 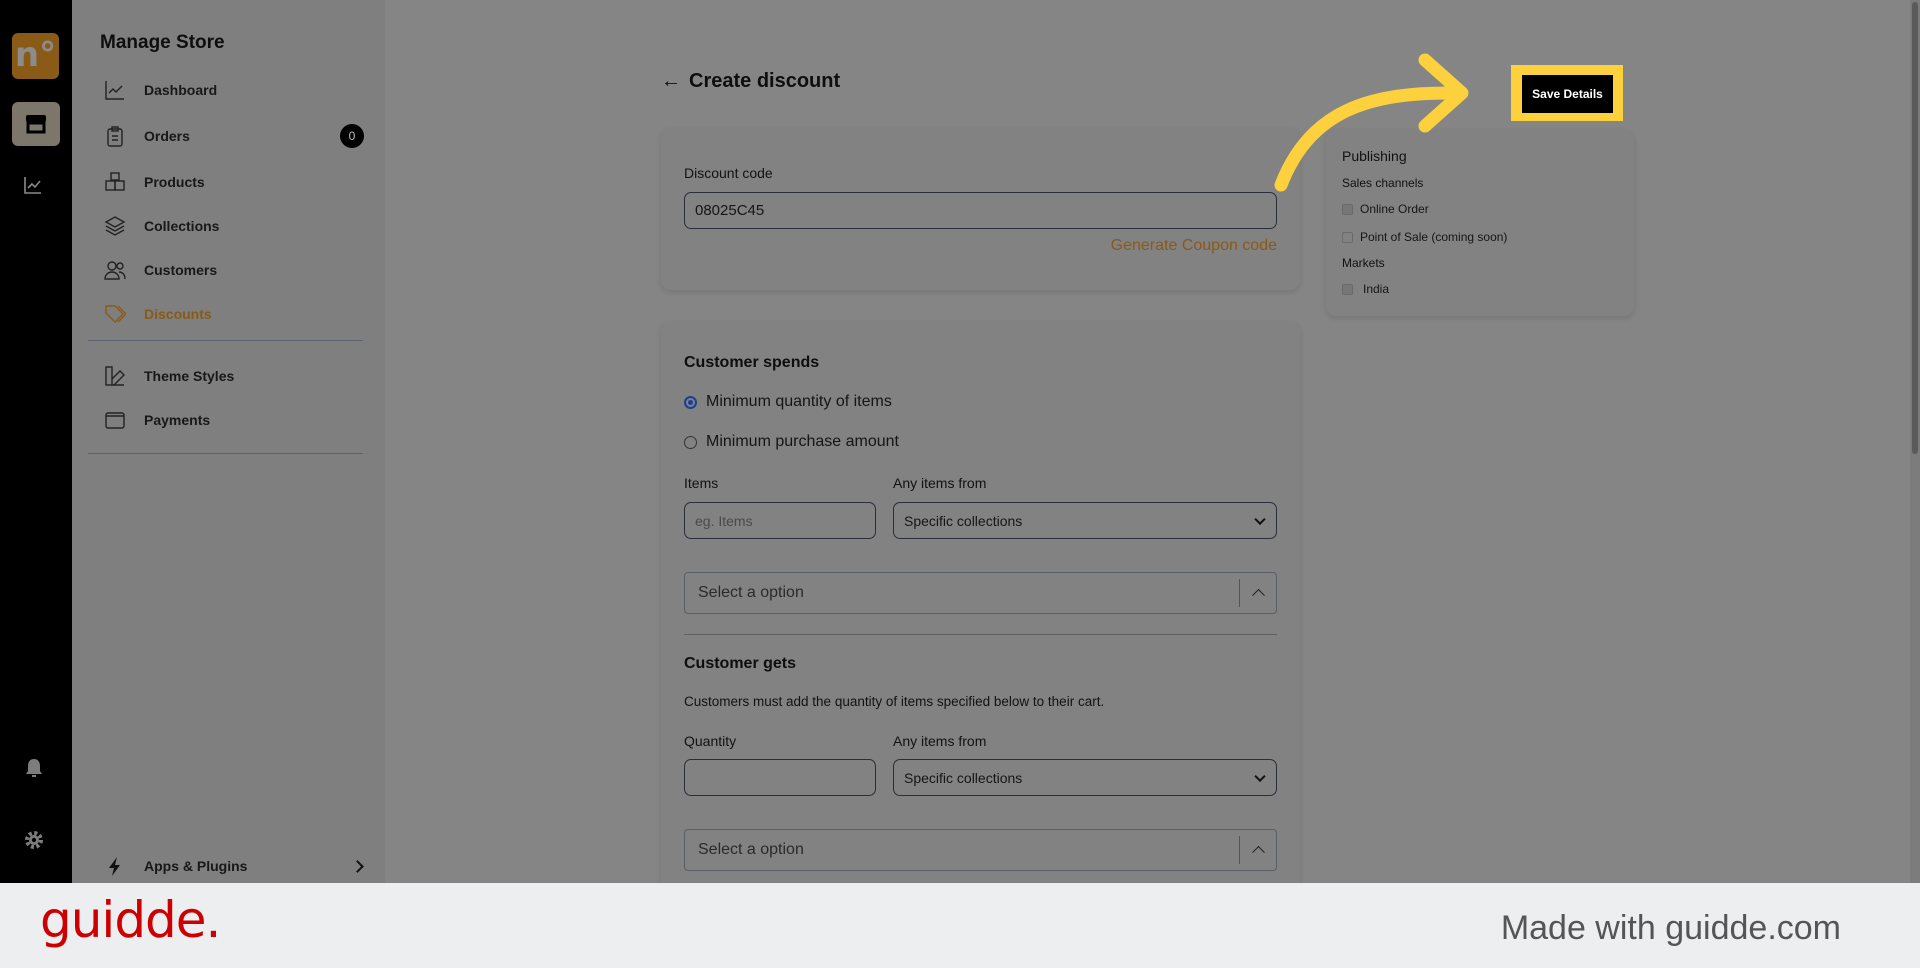 What do you see at coordinates (1915, 228) in the screenshot?
I see `scrollbar-thumb` at bounding box center [1915, 228].